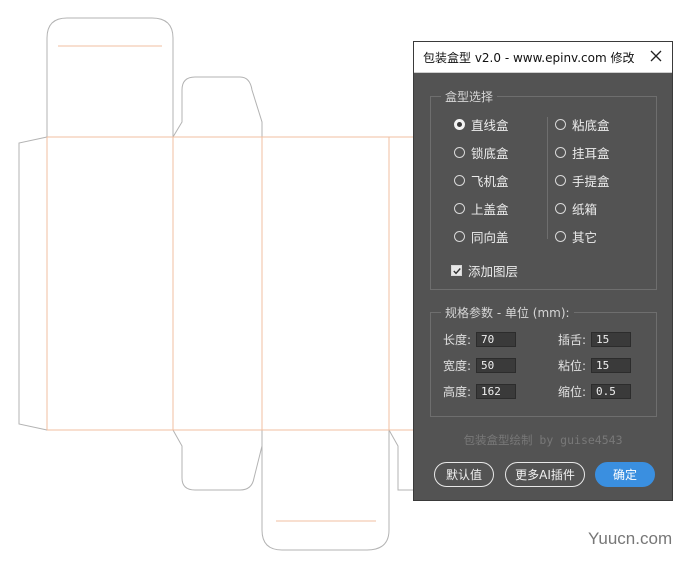  Describe the element at coordinates (547, 178) in the screenshot. I see `column-divider` at that location.